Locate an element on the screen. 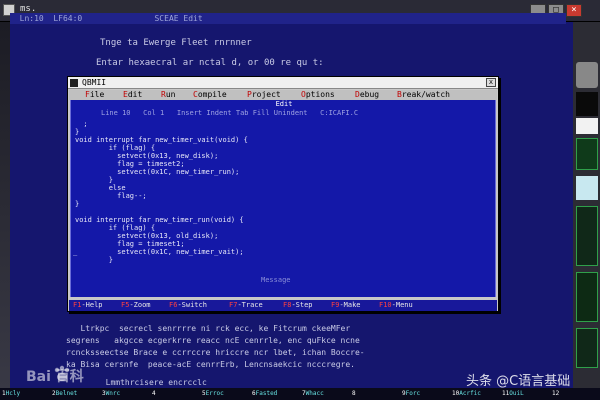  code-line: setvect(0x1C, new_timer_vait); is located at coordinates (159, 252).